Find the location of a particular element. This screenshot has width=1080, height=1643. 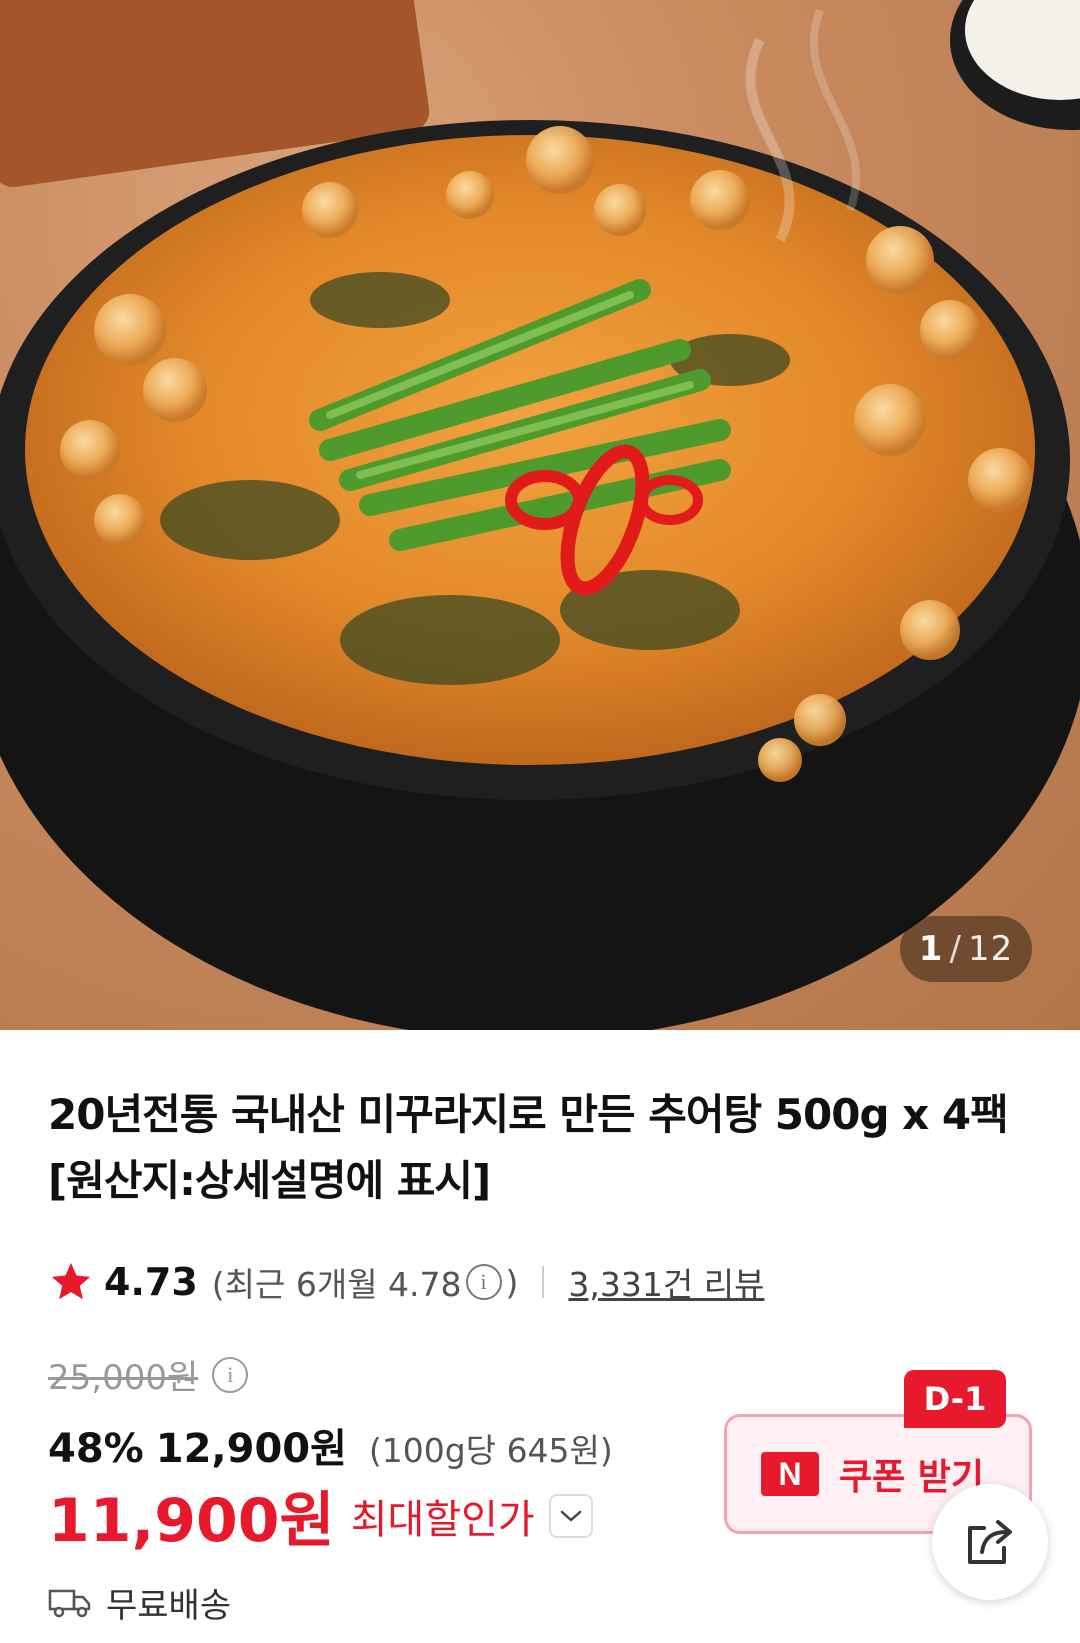

naver-logo-icon: N is located at coordinates (790, 1474).